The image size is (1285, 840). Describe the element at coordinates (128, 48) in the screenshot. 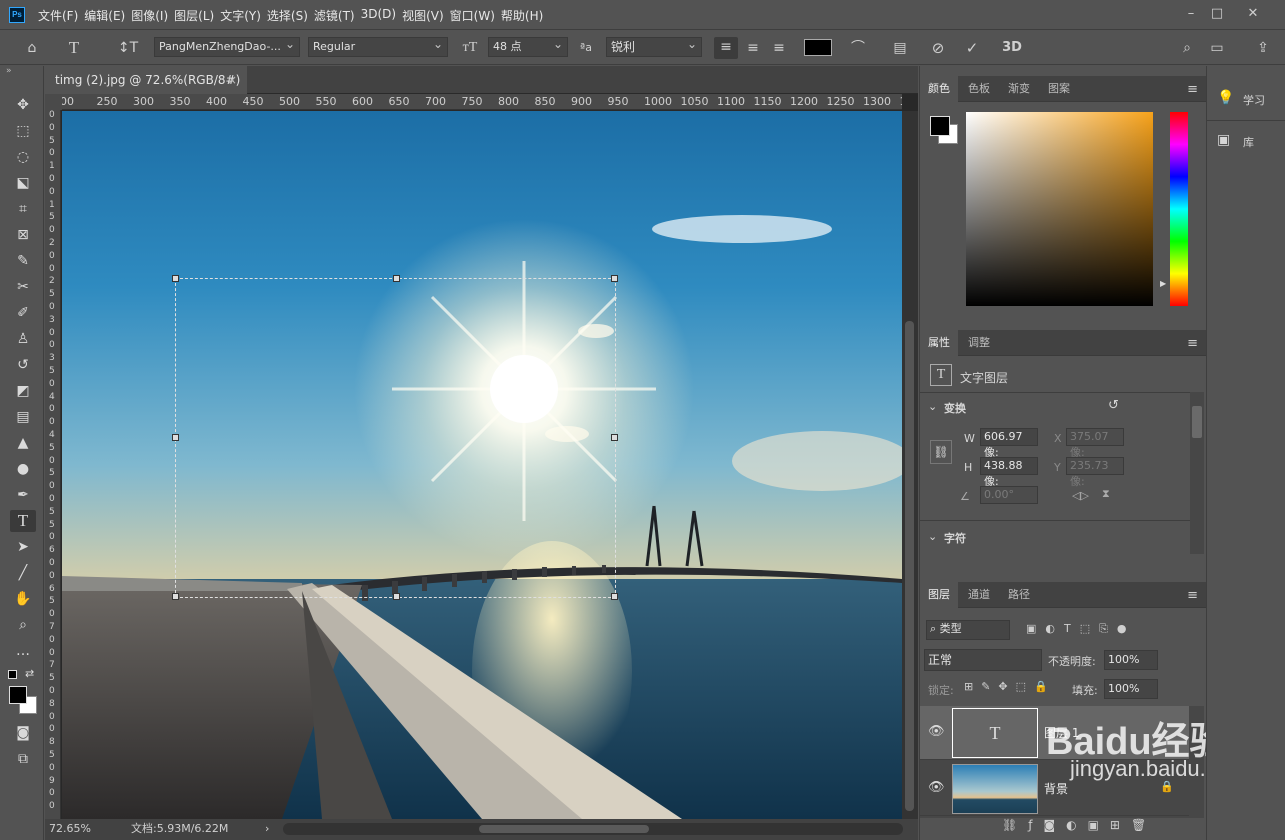

I see `text-orientation-icon: ↕T` at that location.